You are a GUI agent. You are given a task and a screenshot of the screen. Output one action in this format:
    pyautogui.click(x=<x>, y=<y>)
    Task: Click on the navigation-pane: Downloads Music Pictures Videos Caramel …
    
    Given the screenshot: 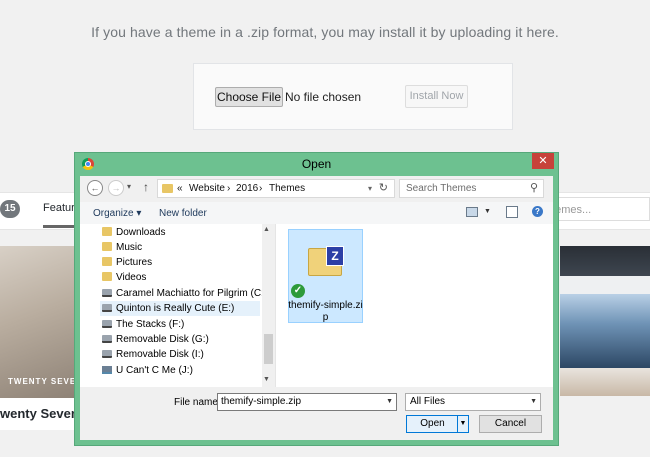 What is the action you would take?
    pyautogui.click(x=178, y=305)
    